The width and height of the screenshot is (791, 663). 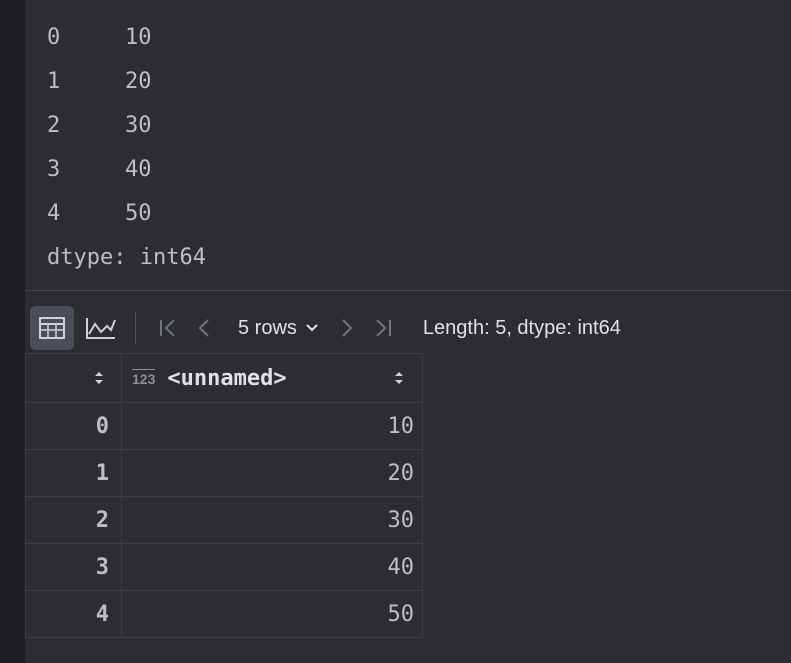 I want to click on table-row: 2 30, so click(x=224, y=520).